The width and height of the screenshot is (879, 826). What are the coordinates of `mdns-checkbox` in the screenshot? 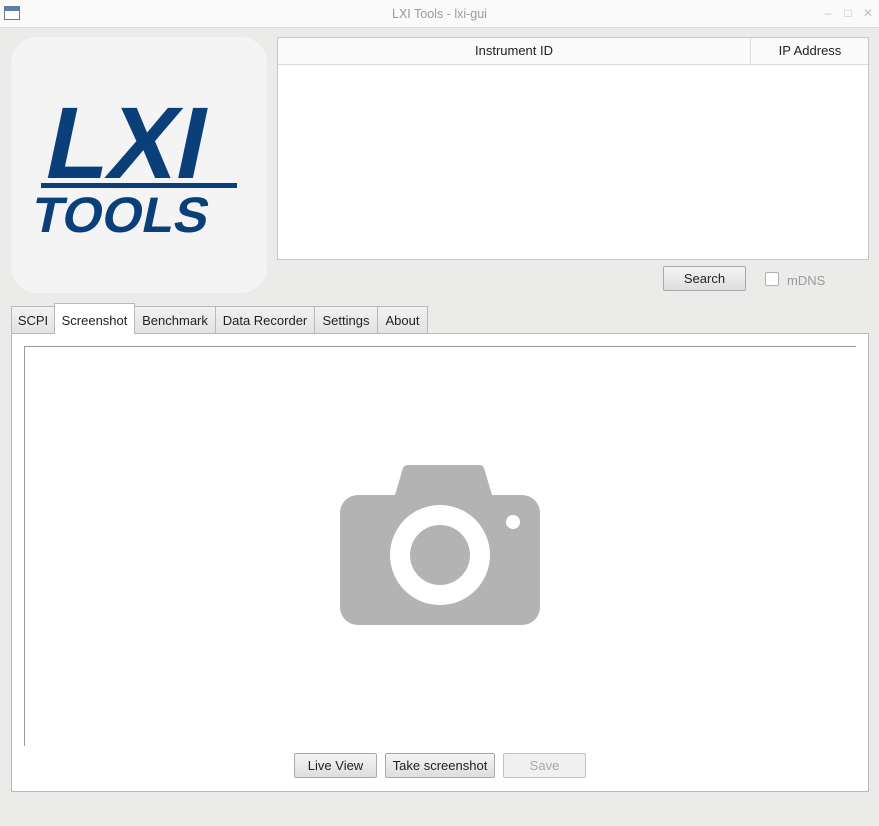 It's located at (772, 279).